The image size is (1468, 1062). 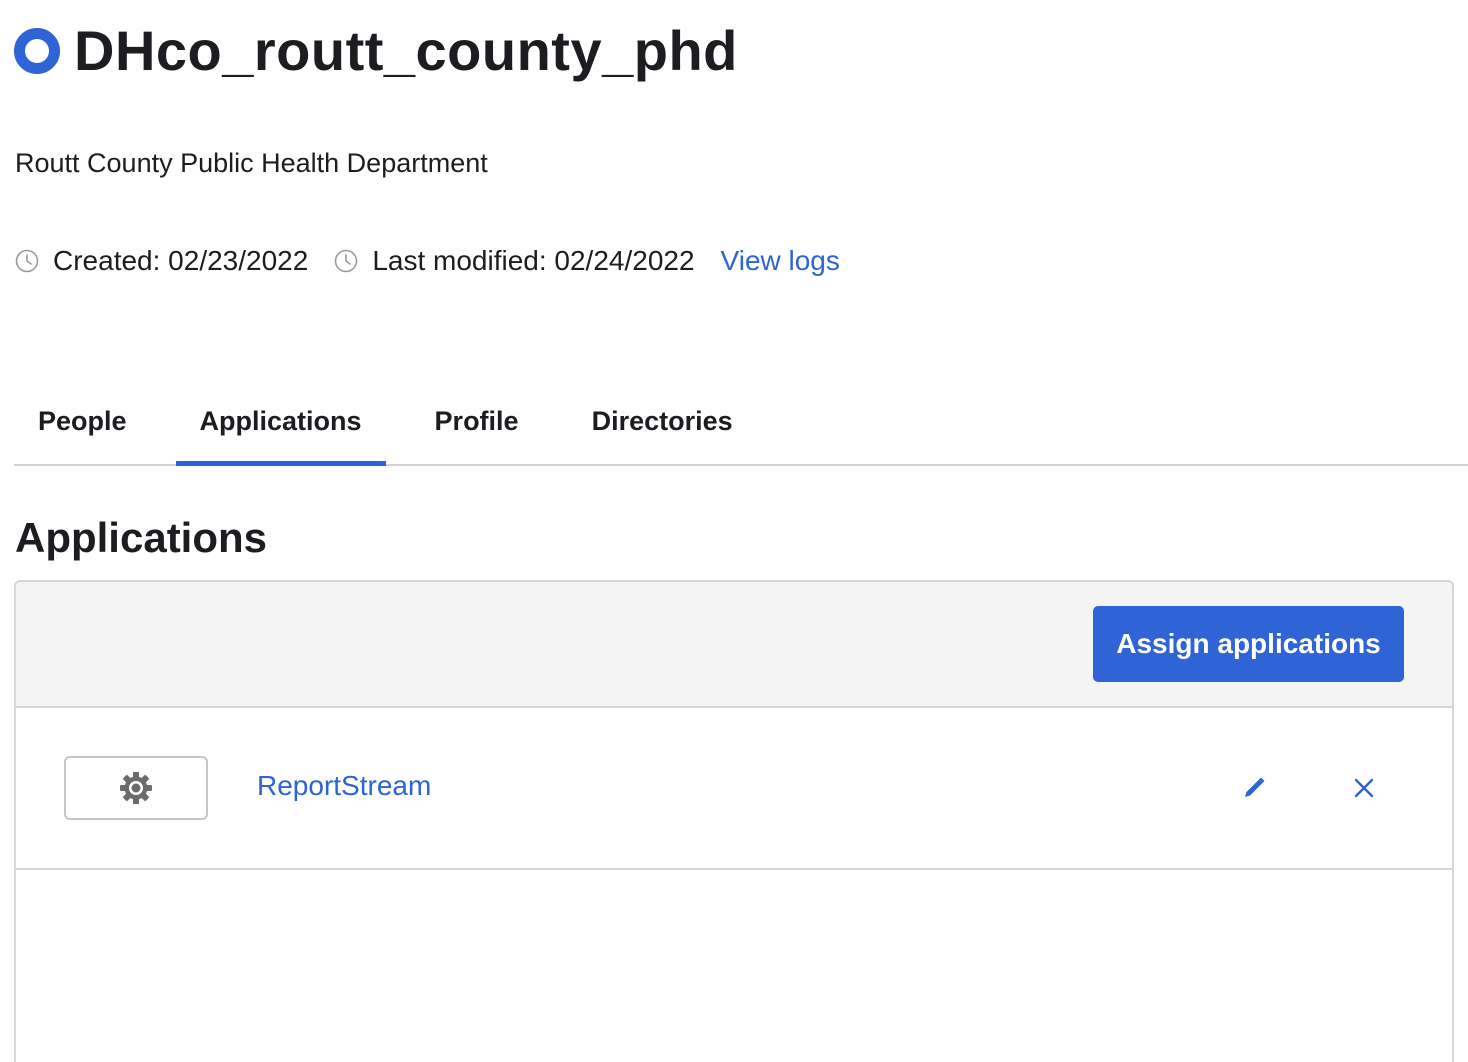 I want to click on page-title: DHco_routt_county_phd, so click(x=406, y=50).